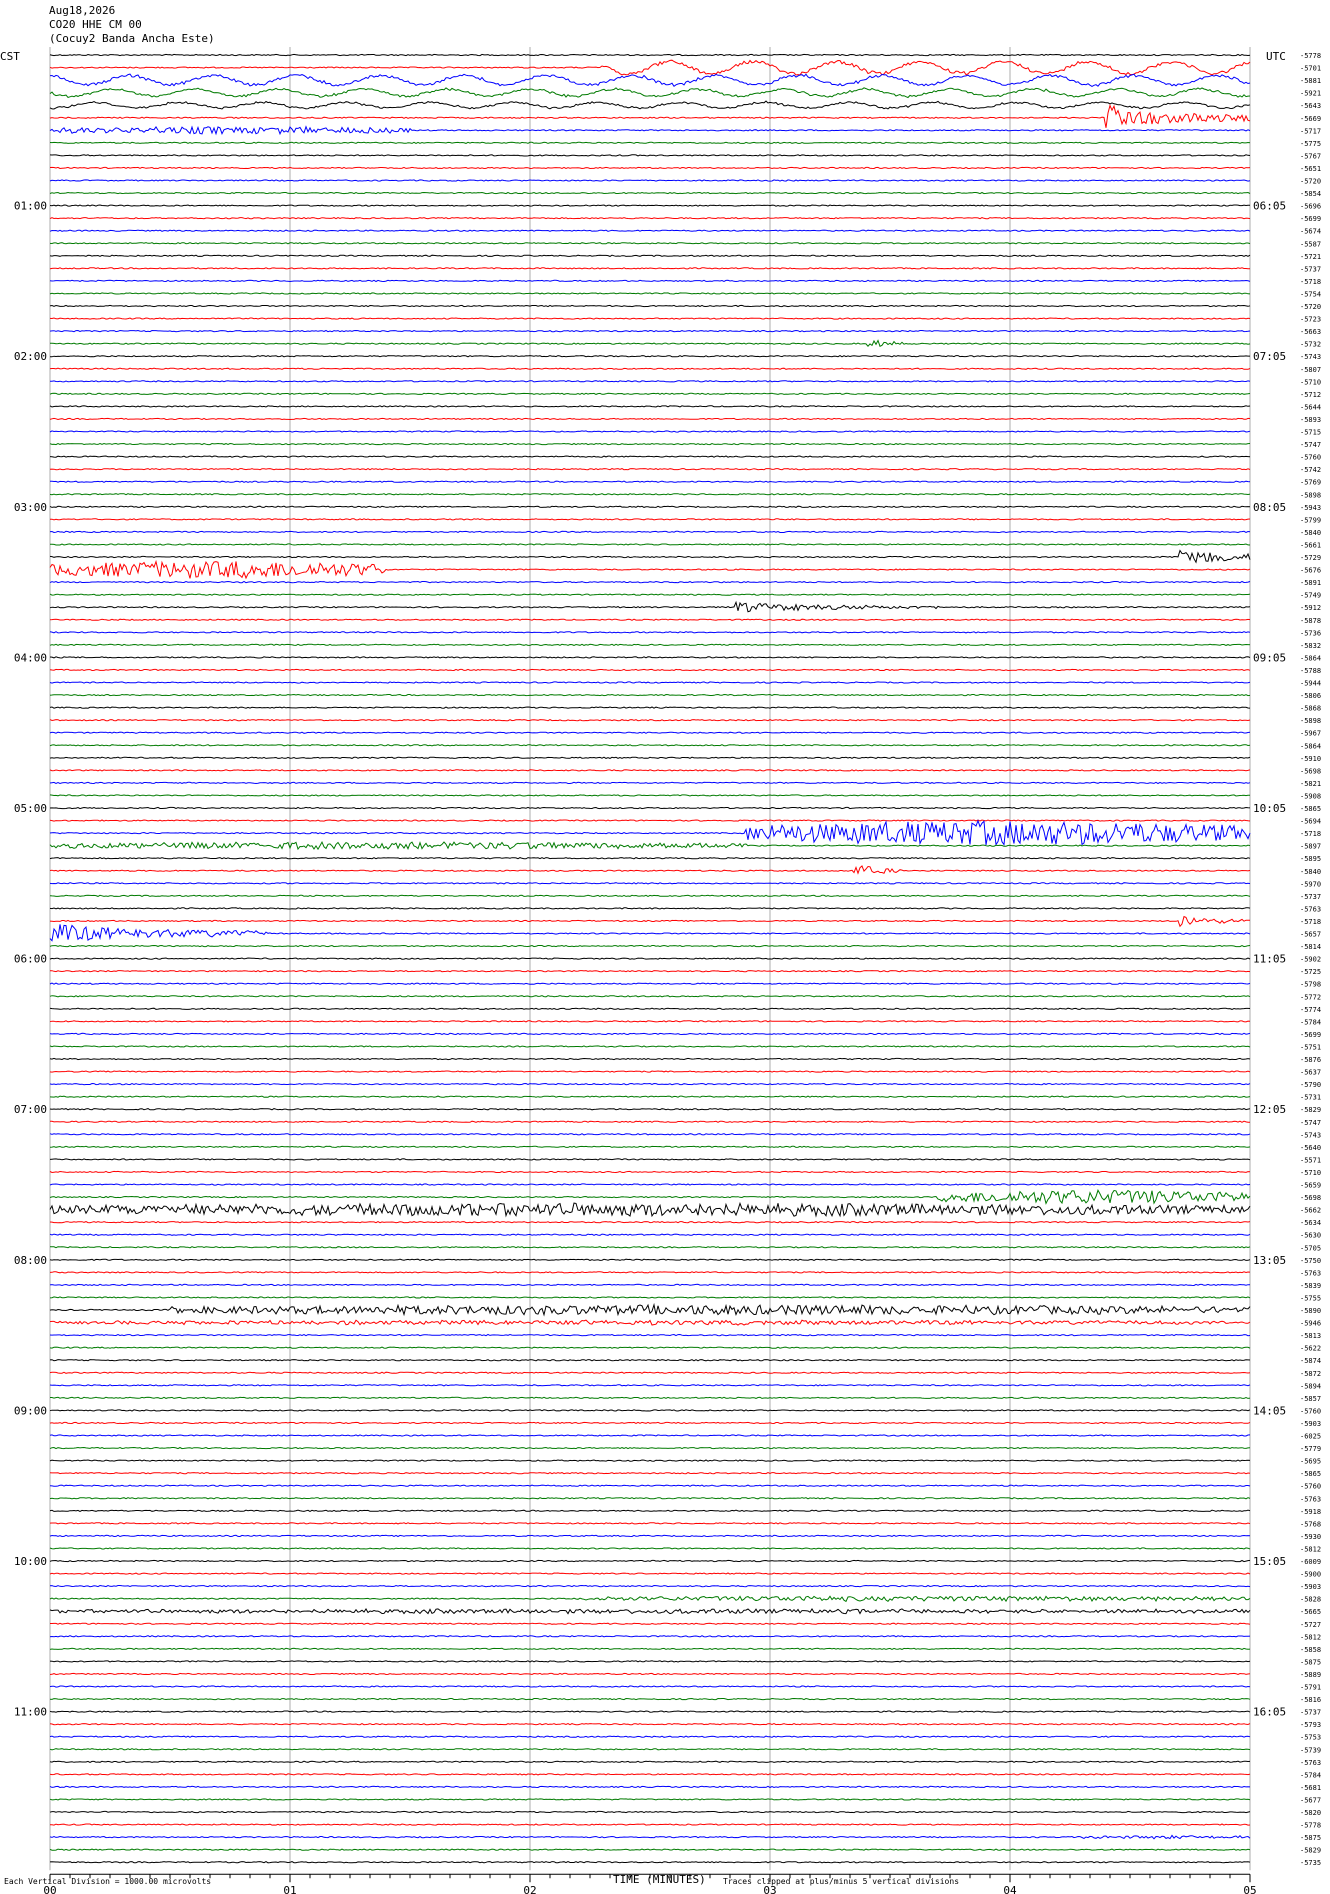  Describe the element at coordinates (1310, 182) in the screenshot. I see `trace-offset-label: -5720` at that location.